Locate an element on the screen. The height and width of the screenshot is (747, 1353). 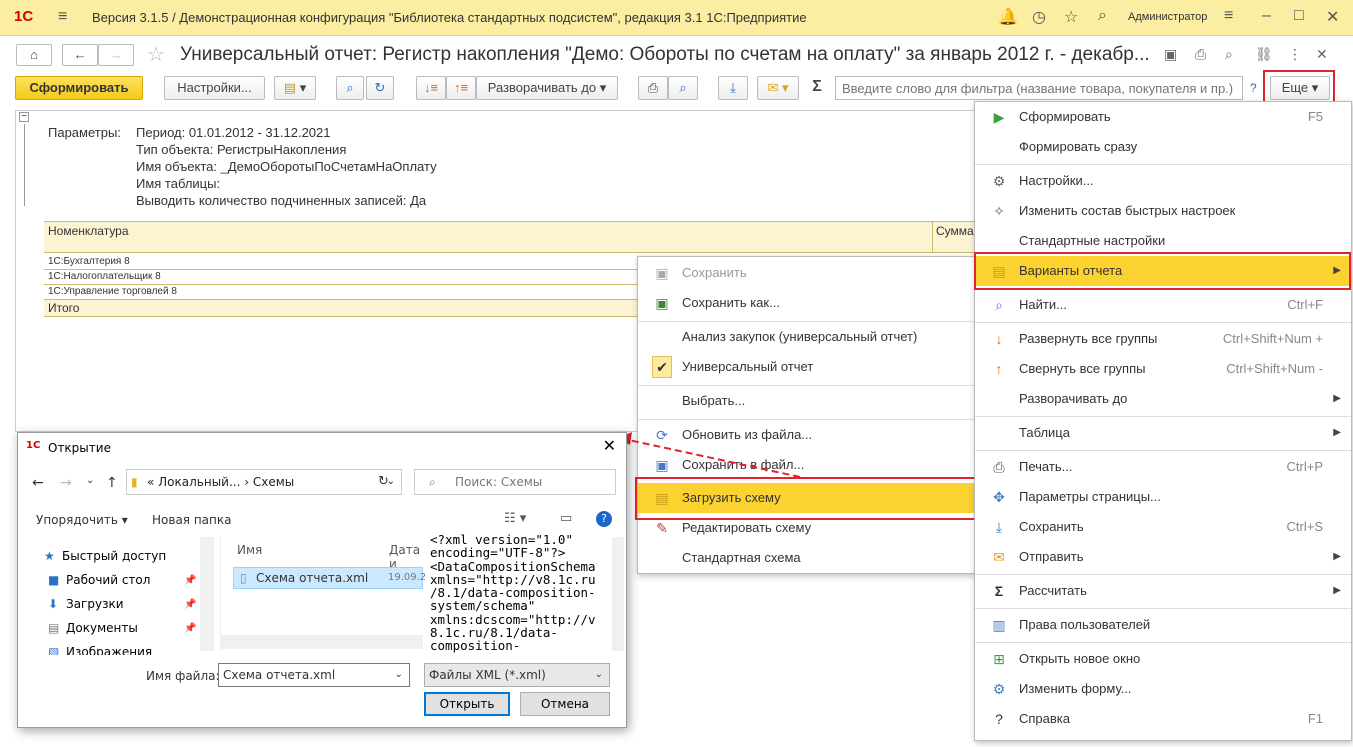
maximize-icon: □ is located at coordinates (1299, 16).